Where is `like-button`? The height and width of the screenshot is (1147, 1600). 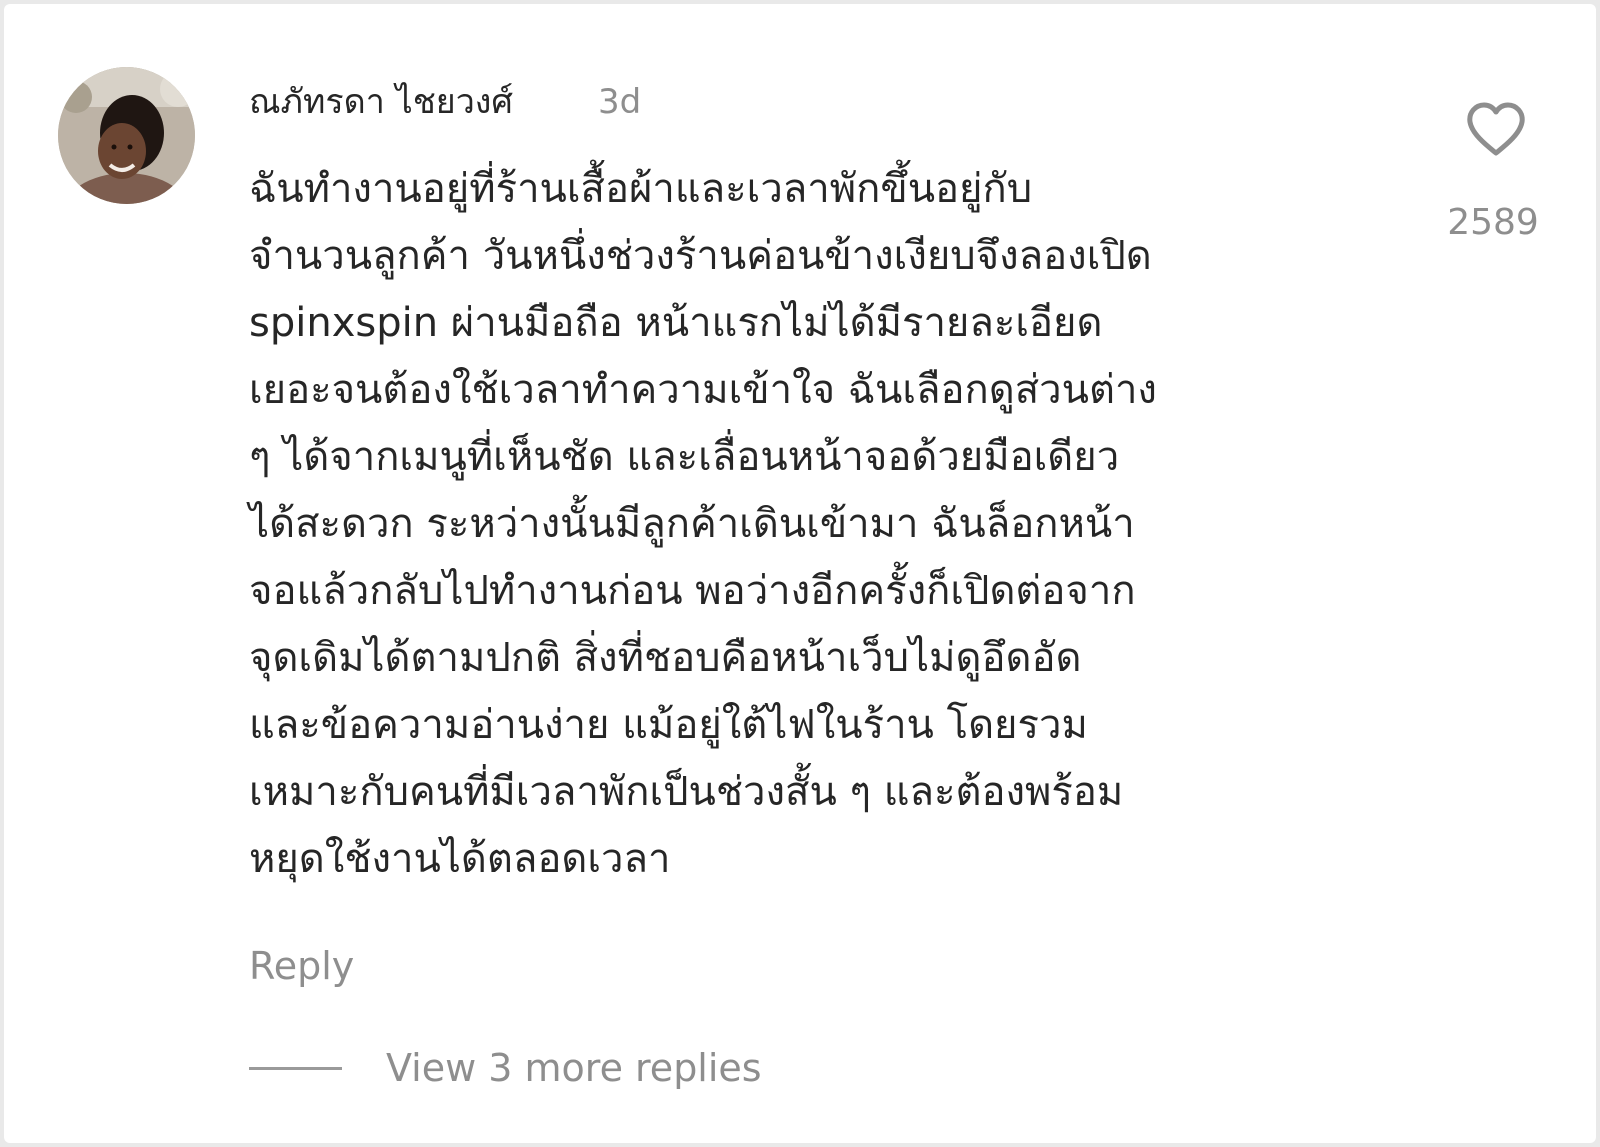 like-button is located at coordinates (1496, 130).